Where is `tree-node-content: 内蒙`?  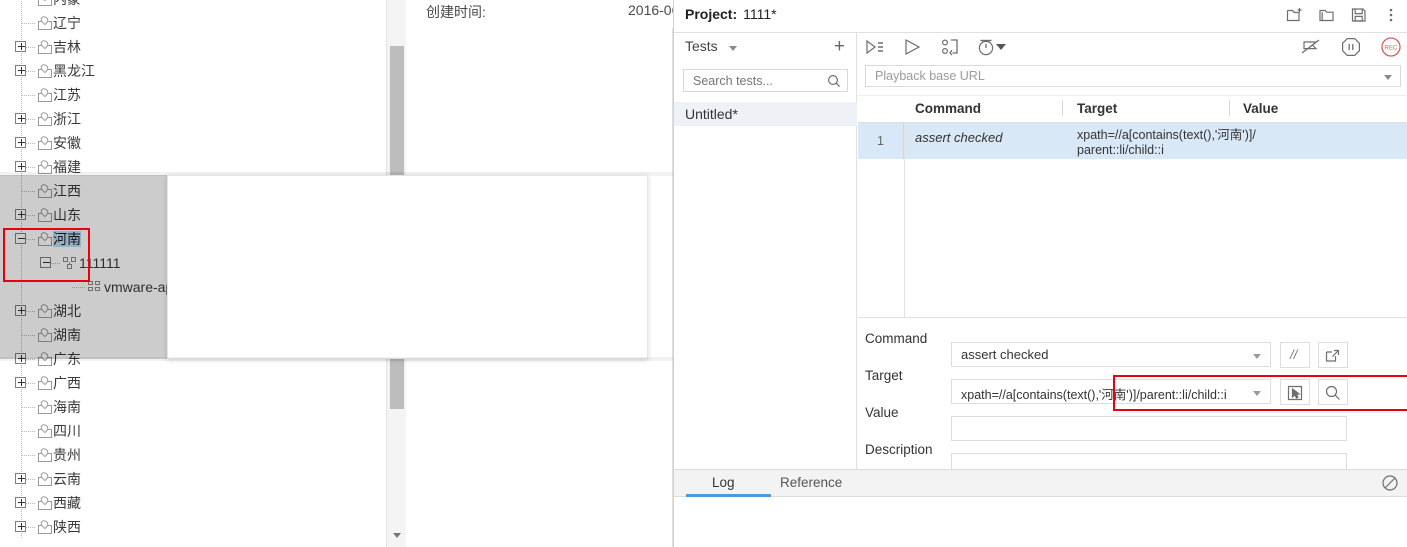
tree-node-content: 内蒙 is located at coordinates (59, 5).